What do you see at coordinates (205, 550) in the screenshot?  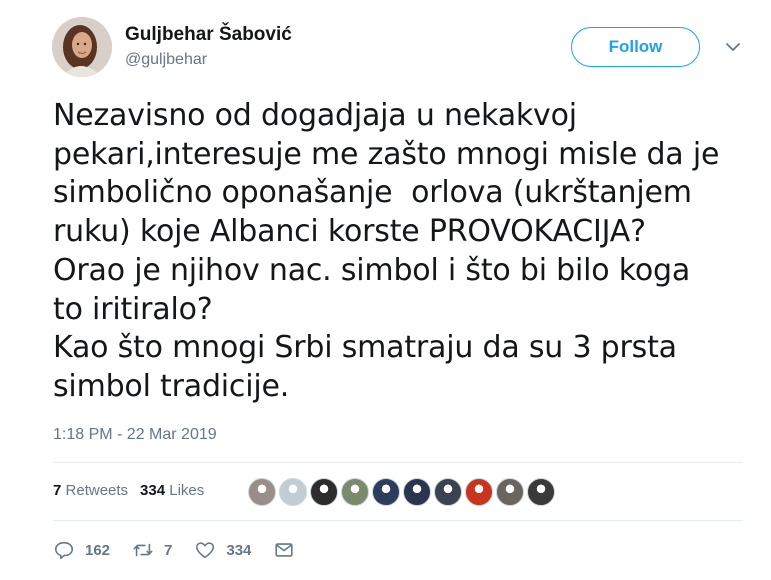 I see `heart-icon` at bounding box center [205, 550].